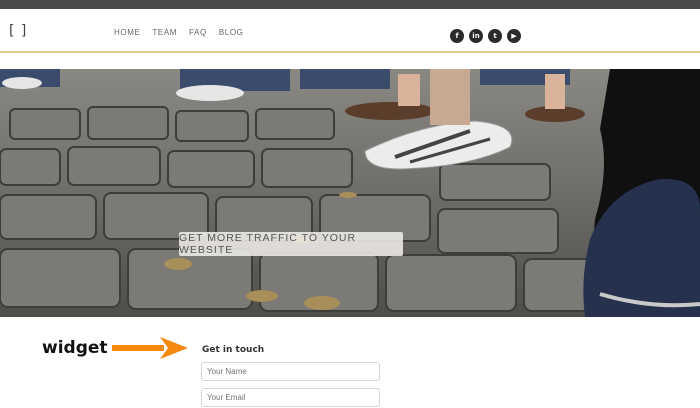 The width and height of the screenshot is (700, 408). Describe the element at coordinates (233, 350) in the screenshot. I see `contact-form-title: Get in touch` at that location.